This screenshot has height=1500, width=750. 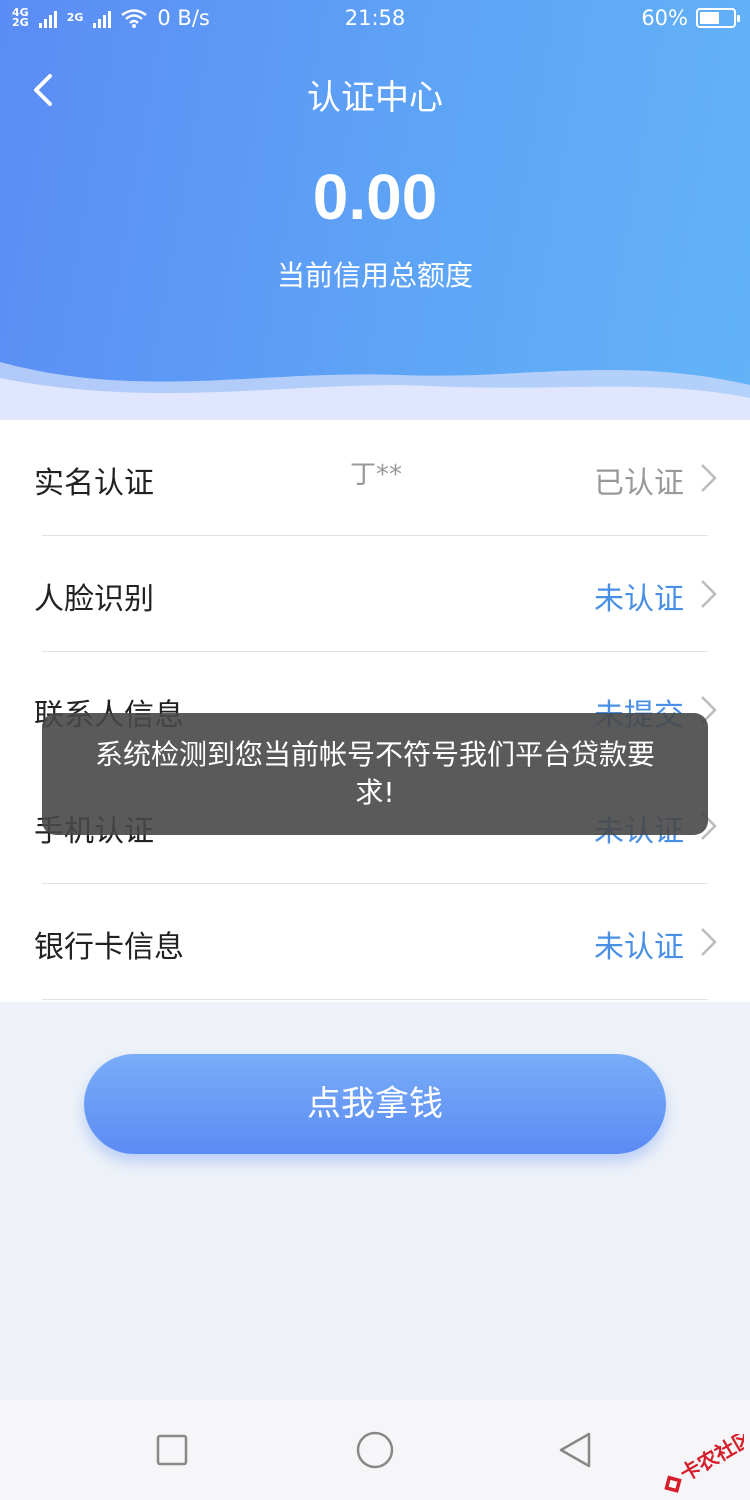 I want to click on system-nav-bar: 卡农社区, so click(x=375, y=1450).